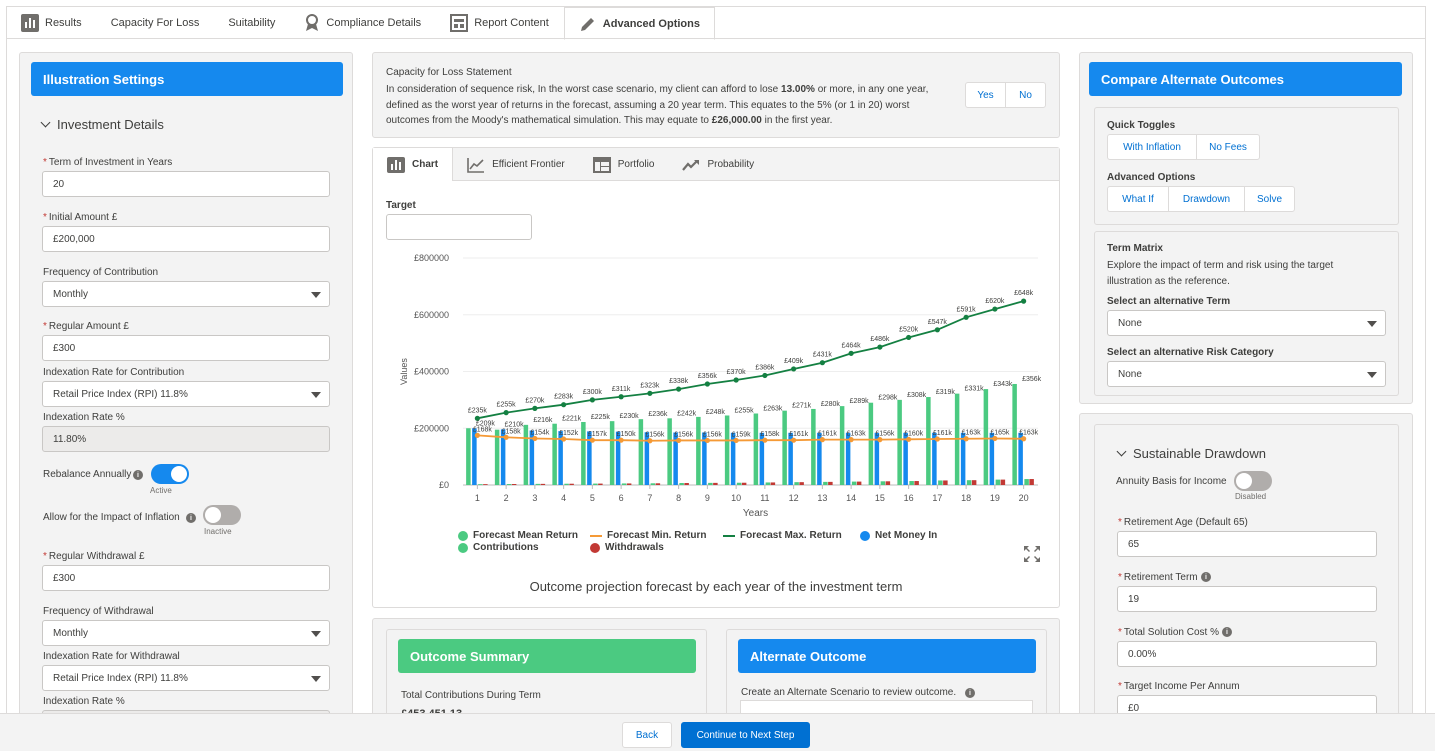 The height and width of the screenshot is (751, 1435). Describe the element at coordinates (972, 433) in the screenshot. I see `data-label-min: £163k` at that location.